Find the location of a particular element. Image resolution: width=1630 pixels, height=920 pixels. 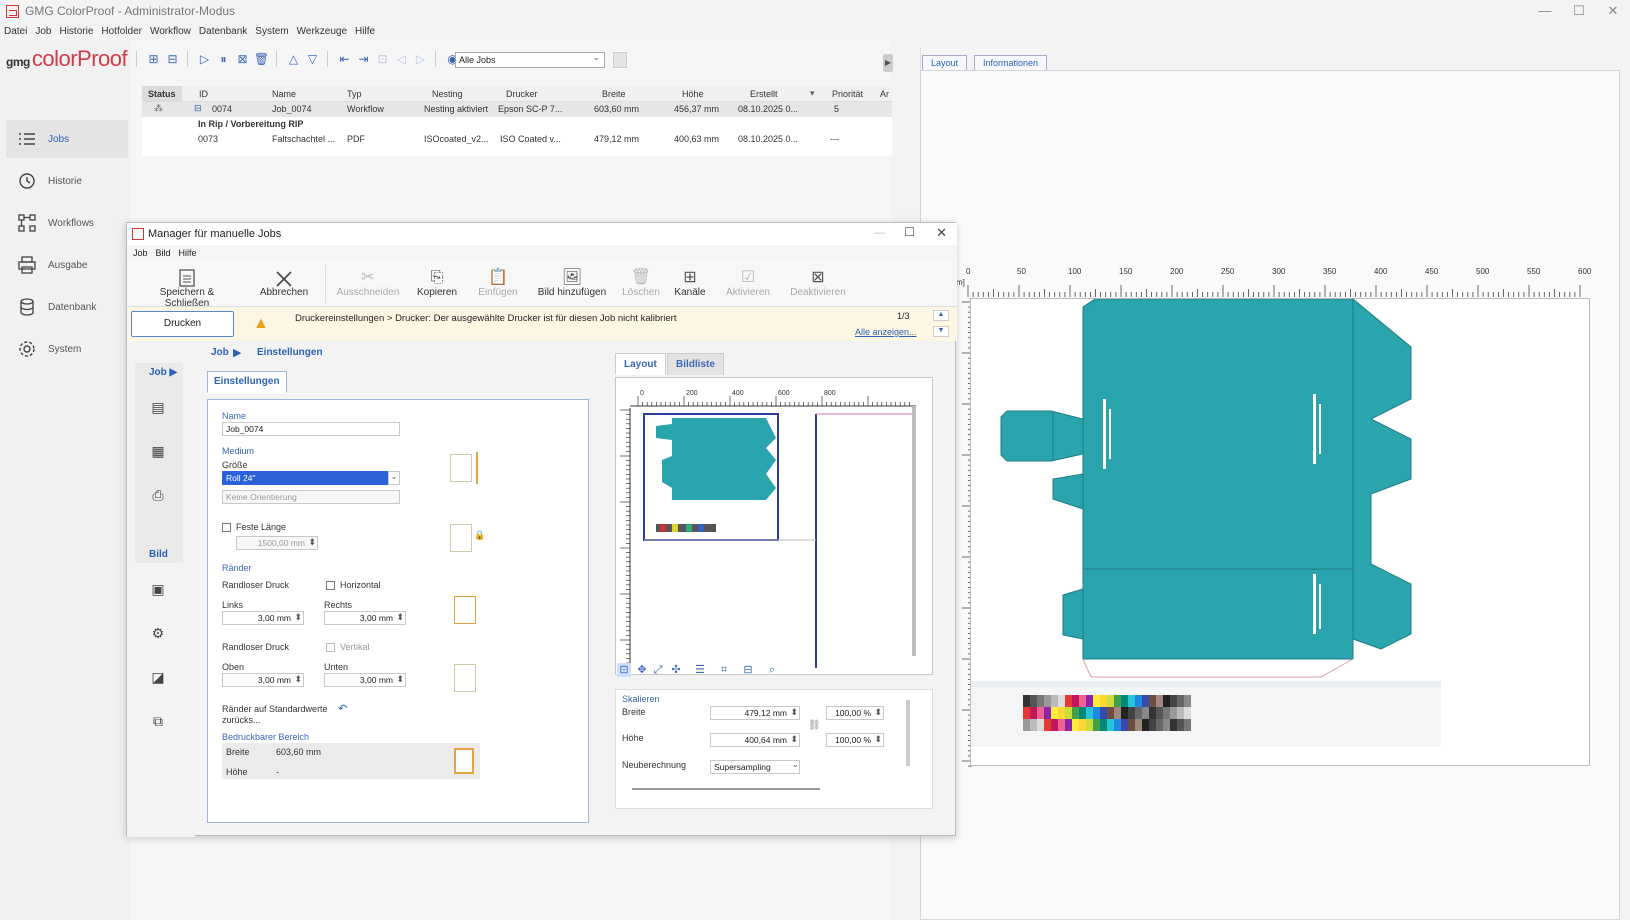

warning-next-button: ▼ is located at coordinates (941, 331).